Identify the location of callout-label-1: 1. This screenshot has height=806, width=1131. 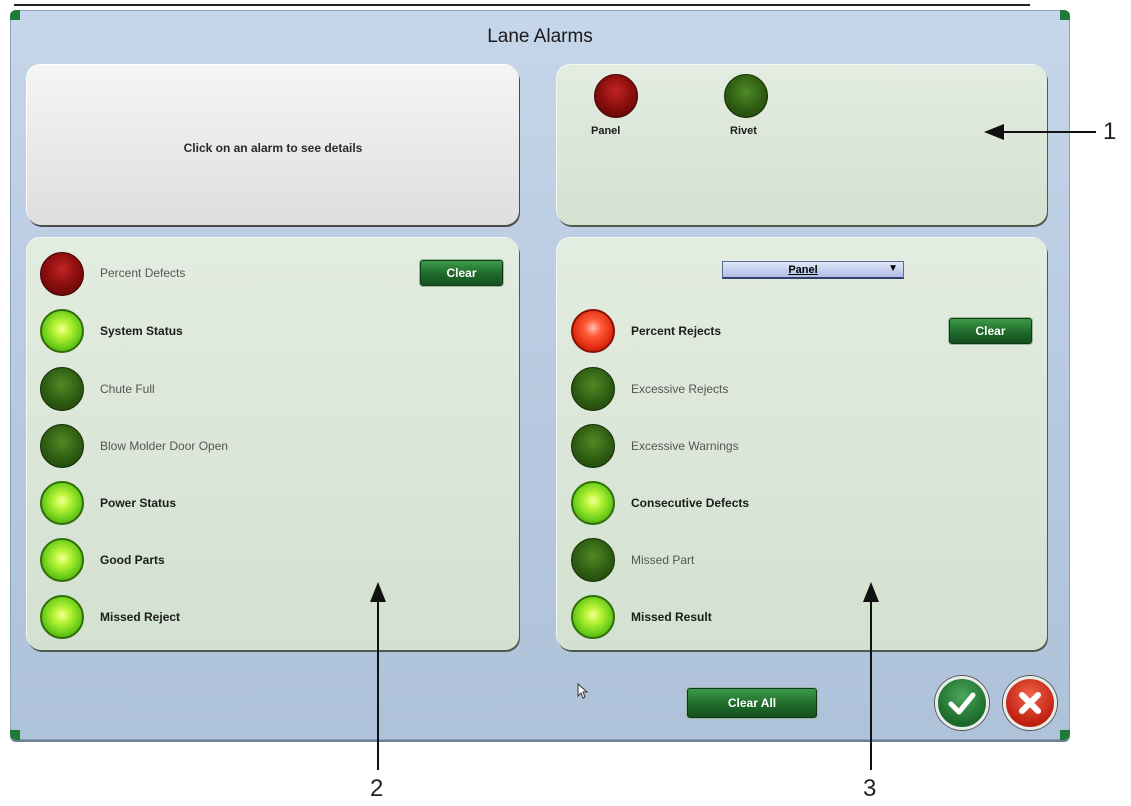
(1110, 131).